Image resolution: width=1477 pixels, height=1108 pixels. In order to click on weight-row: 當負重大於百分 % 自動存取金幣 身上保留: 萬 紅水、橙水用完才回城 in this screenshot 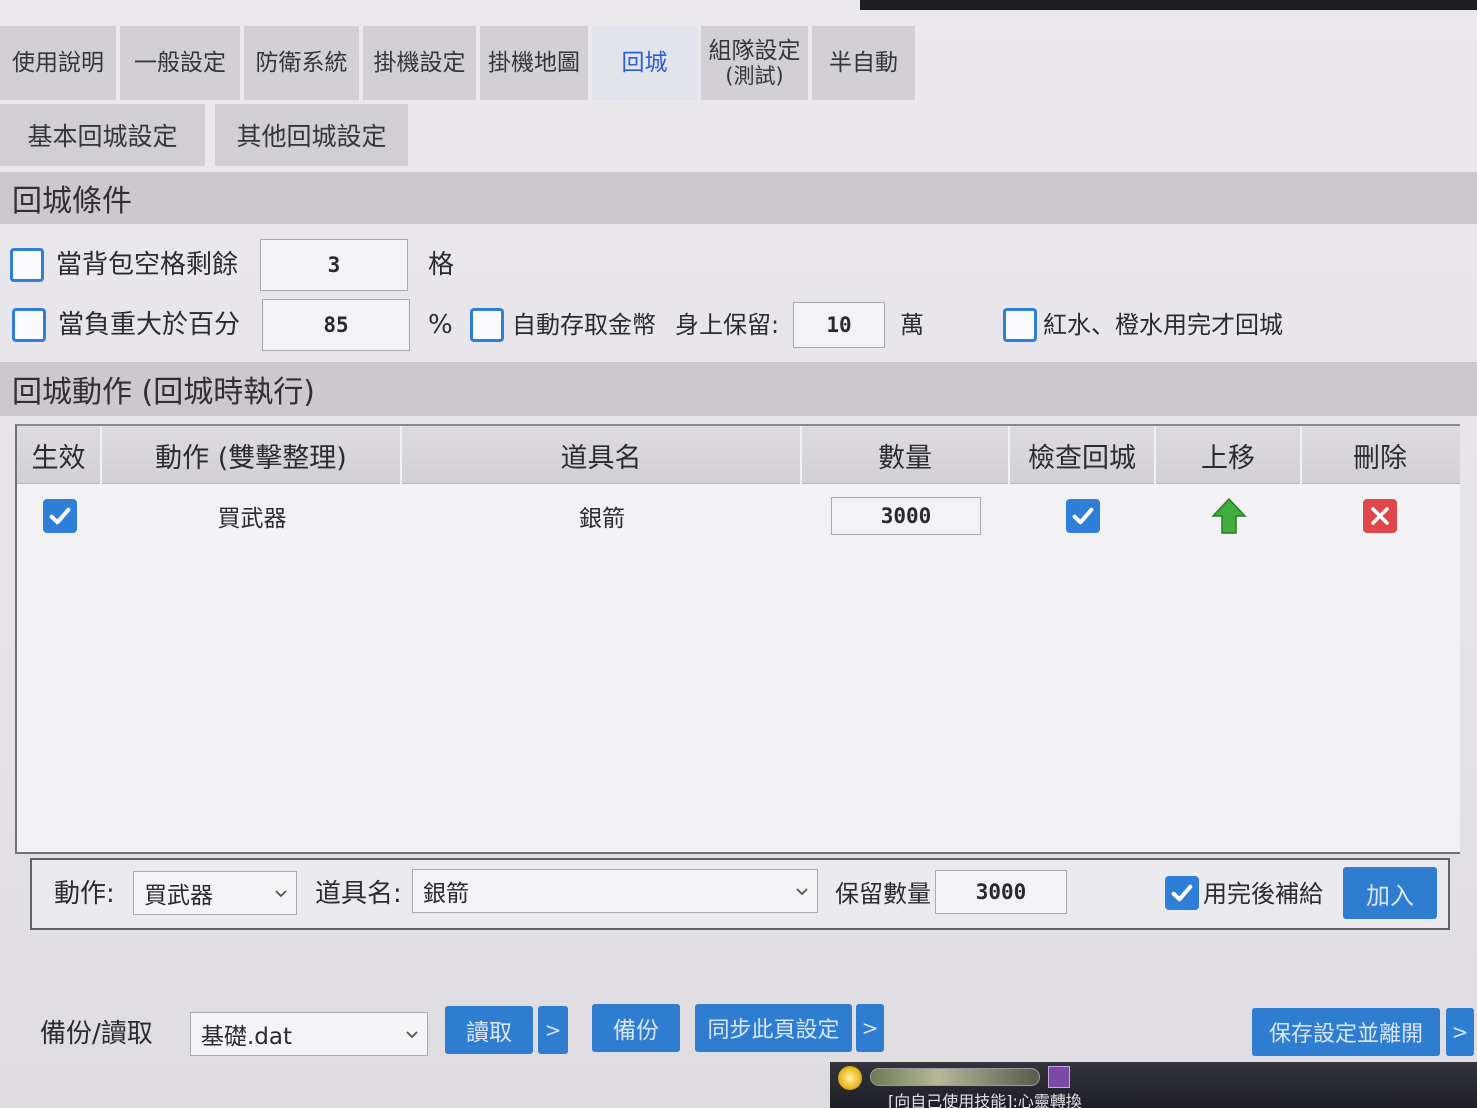, I will do `click(738, 325)`.